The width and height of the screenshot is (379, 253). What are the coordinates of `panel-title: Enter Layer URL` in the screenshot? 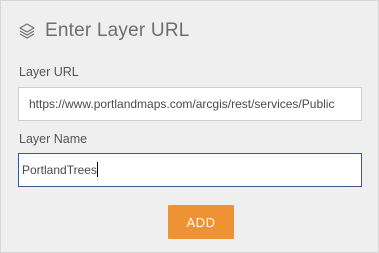 It's located at (117, 30).